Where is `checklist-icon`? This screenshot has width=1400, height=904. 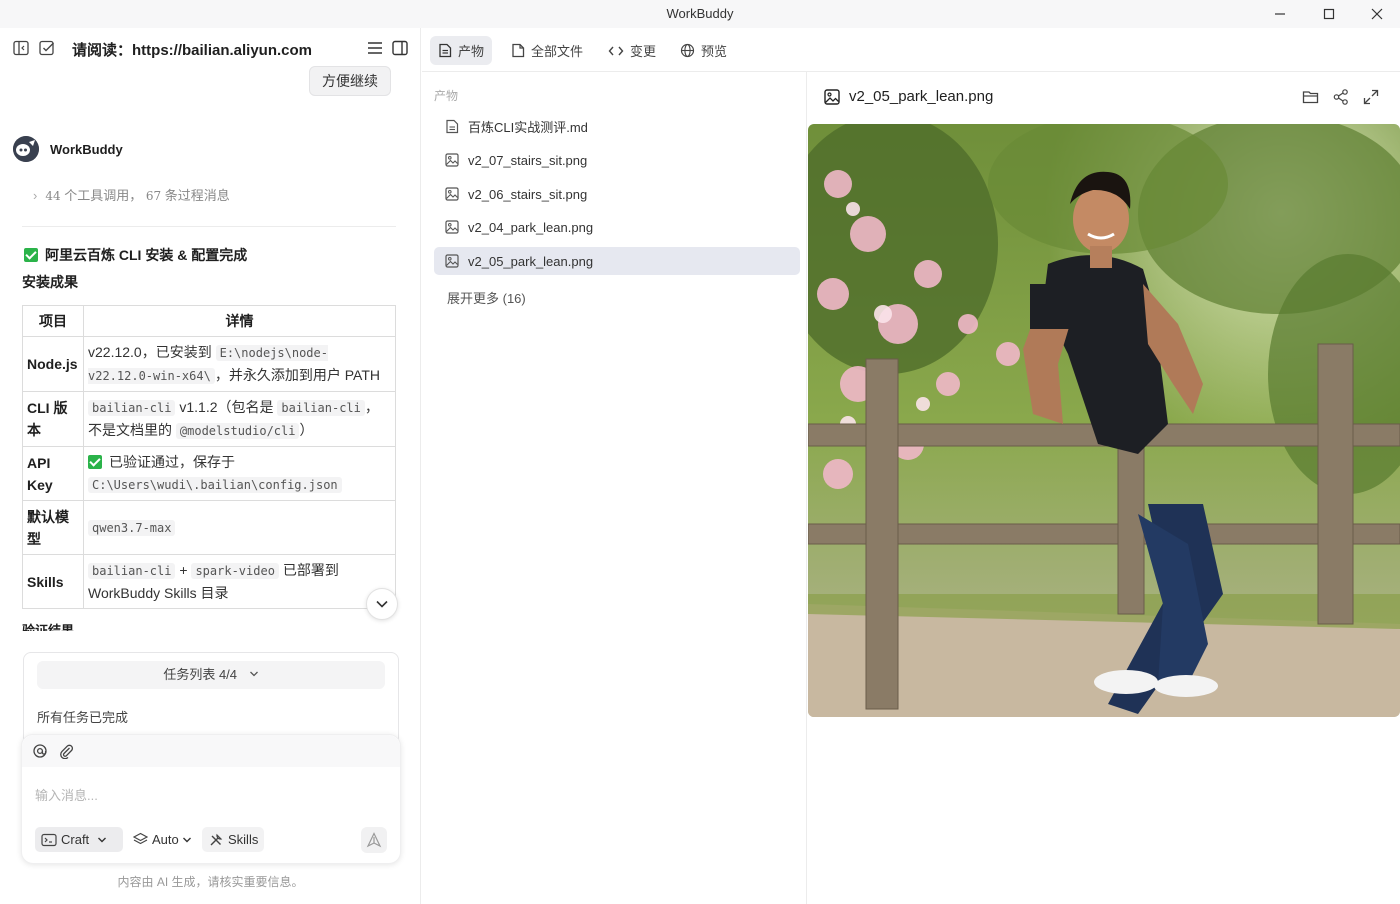 checklist-icon is located at coordinates (47, 48).